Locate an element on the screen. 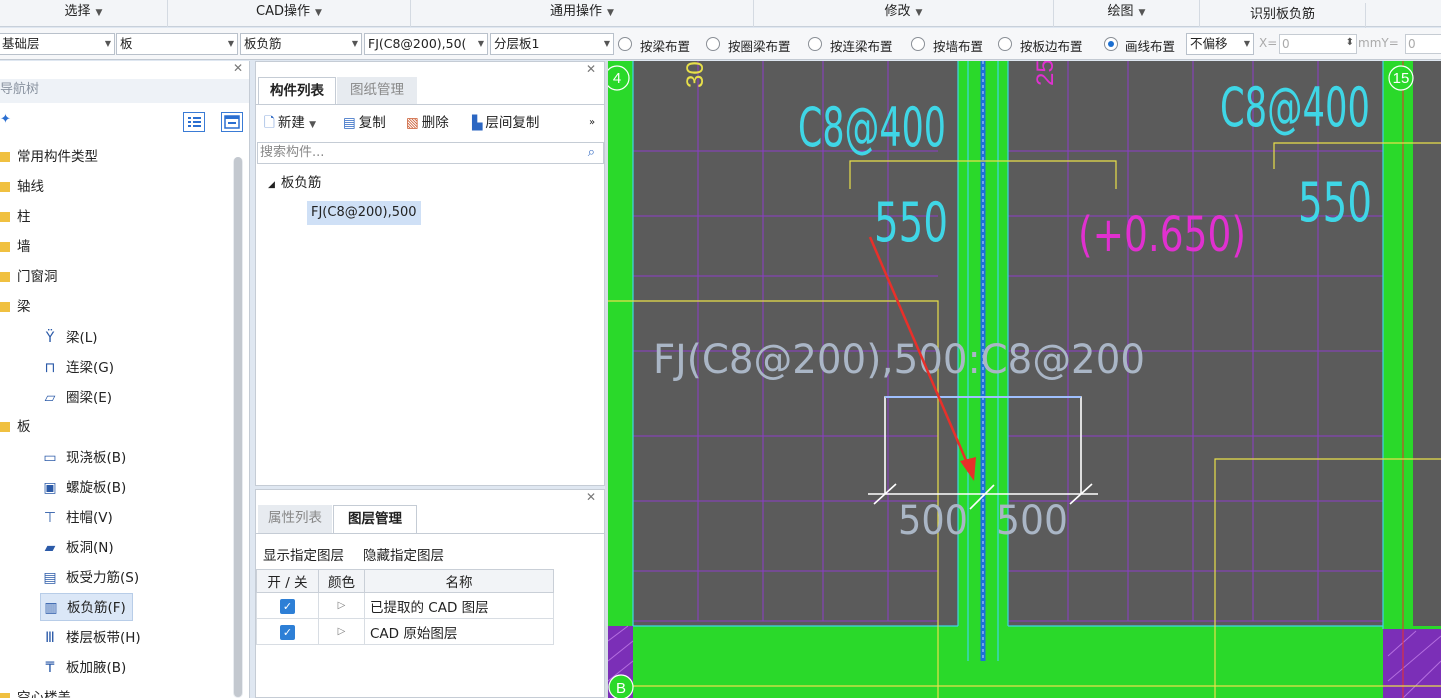 This screenshot has height=698, width=1441. nav-item-axis: 轴线 is located at coordinates (22, 187).